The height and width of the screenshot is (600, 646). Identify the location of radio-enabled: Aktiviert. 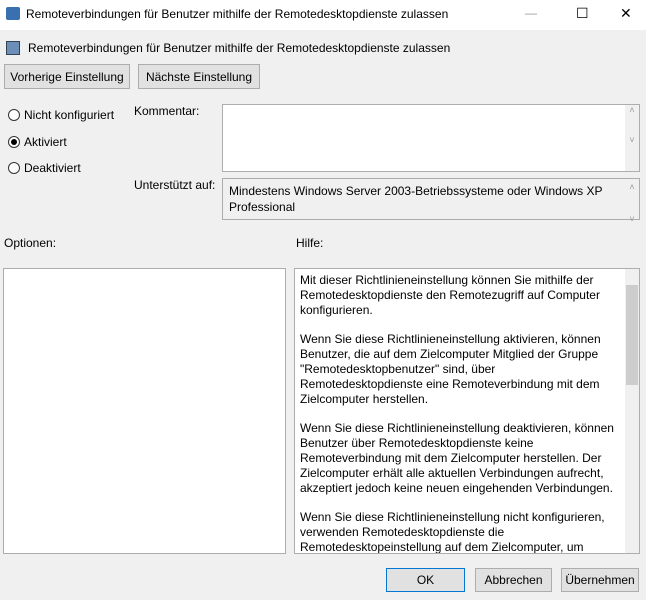
(37, 142).